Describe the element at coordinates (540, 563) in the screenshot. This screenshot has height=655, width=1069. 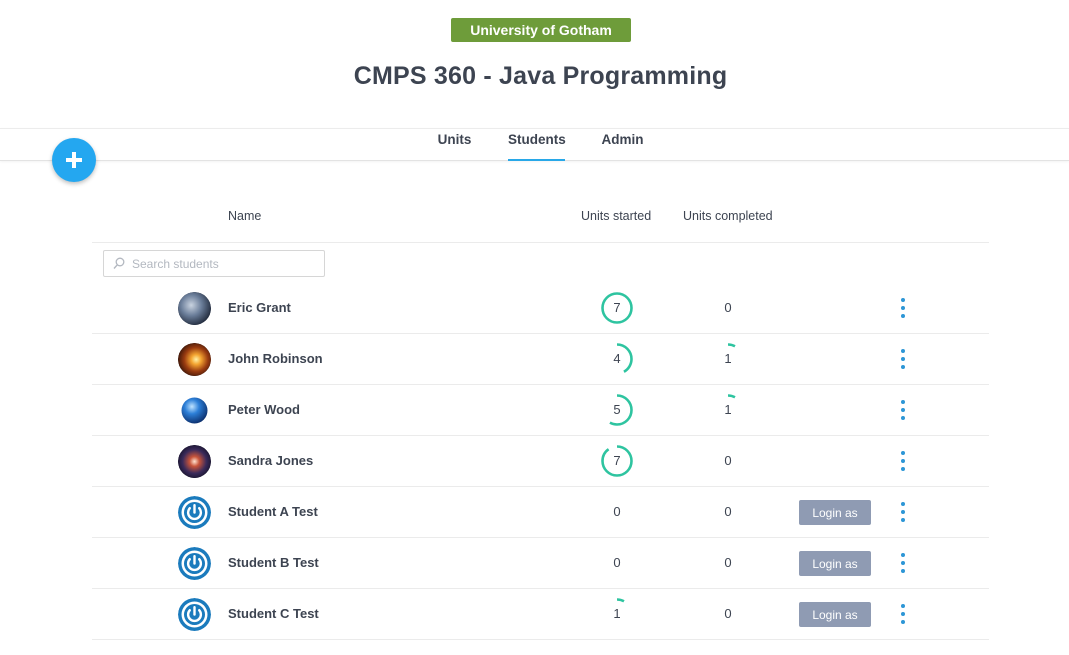
I see `table-row: Student B Test 0 0 Login as` at that location.